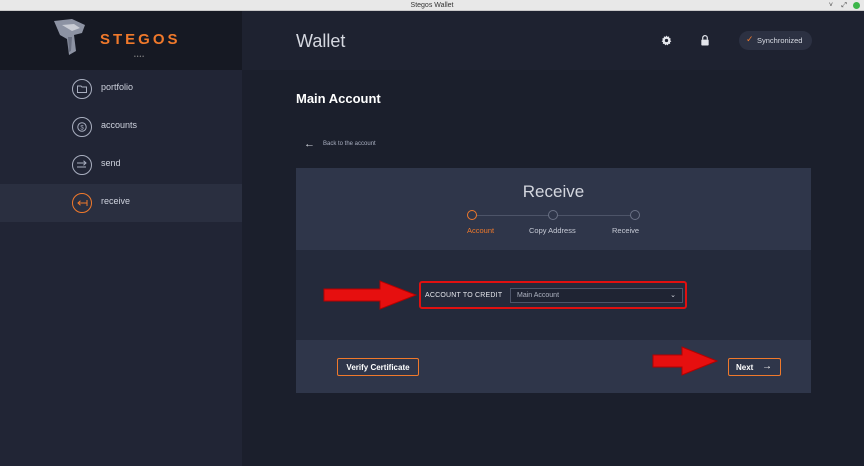 The width and height of the screenshot is (864, 466). I want to click on account-to-credit-field: ACCOUNT TO CREDIT Main Account ⌄, so click(553, 295).